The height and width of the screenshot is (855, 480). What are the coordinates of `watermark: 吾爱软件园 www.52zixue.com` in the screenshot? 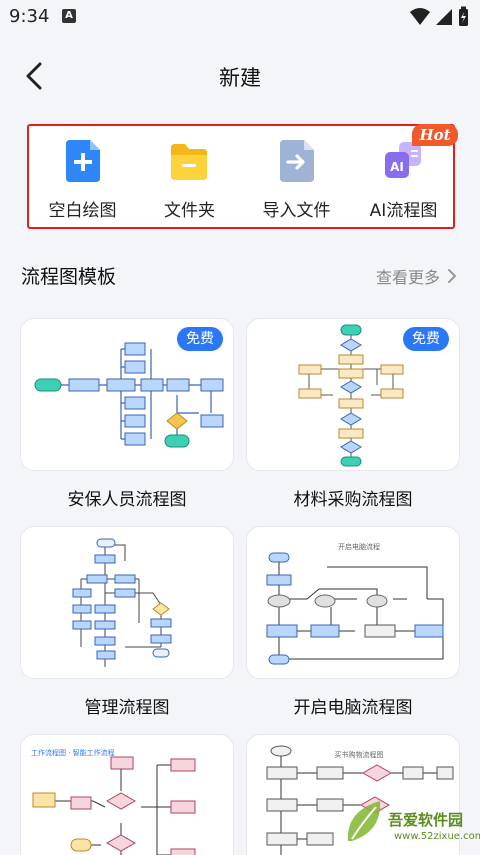 It's located at (411, 823).